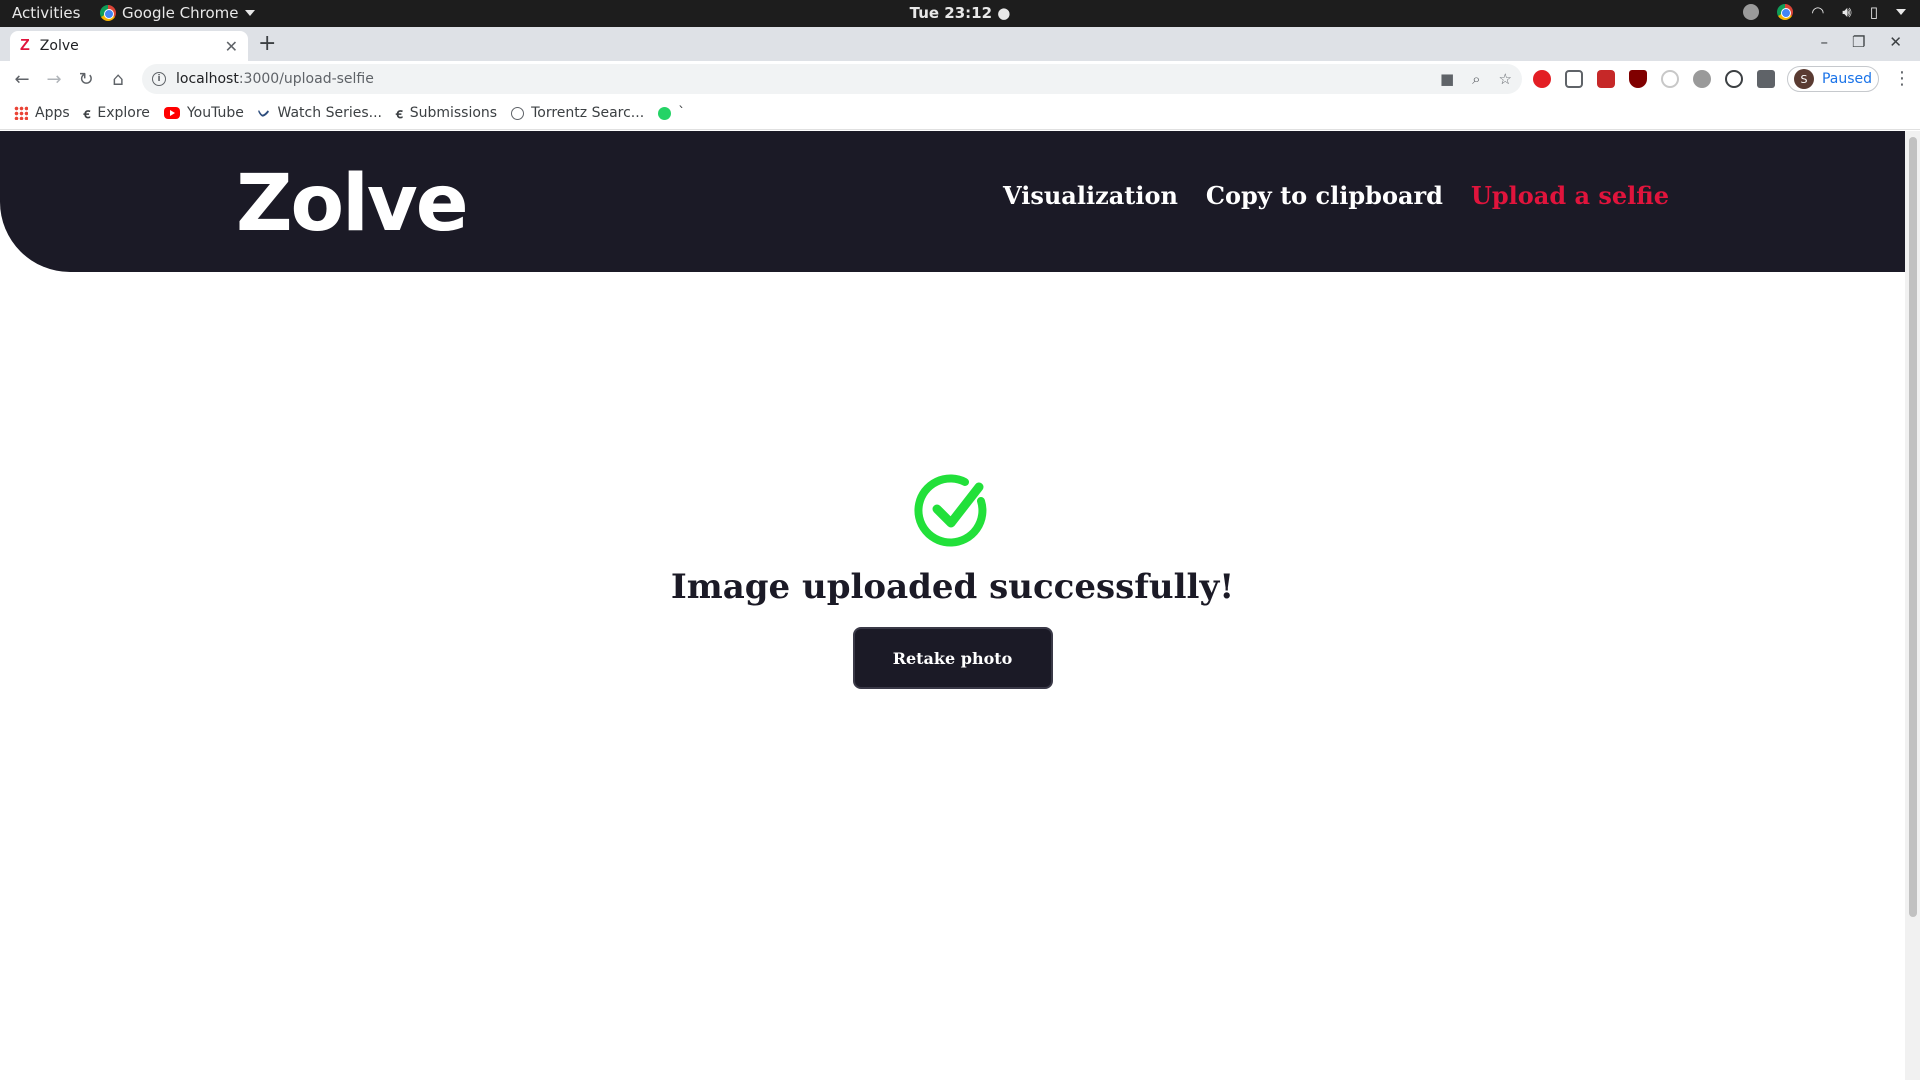 Image resolution: width=1920 pixels, height=1080 pixels. What do you see at coordinates (1606, 79) in the screenshot?
I see `red-extension-icon` at bounding box center [1606, 79].